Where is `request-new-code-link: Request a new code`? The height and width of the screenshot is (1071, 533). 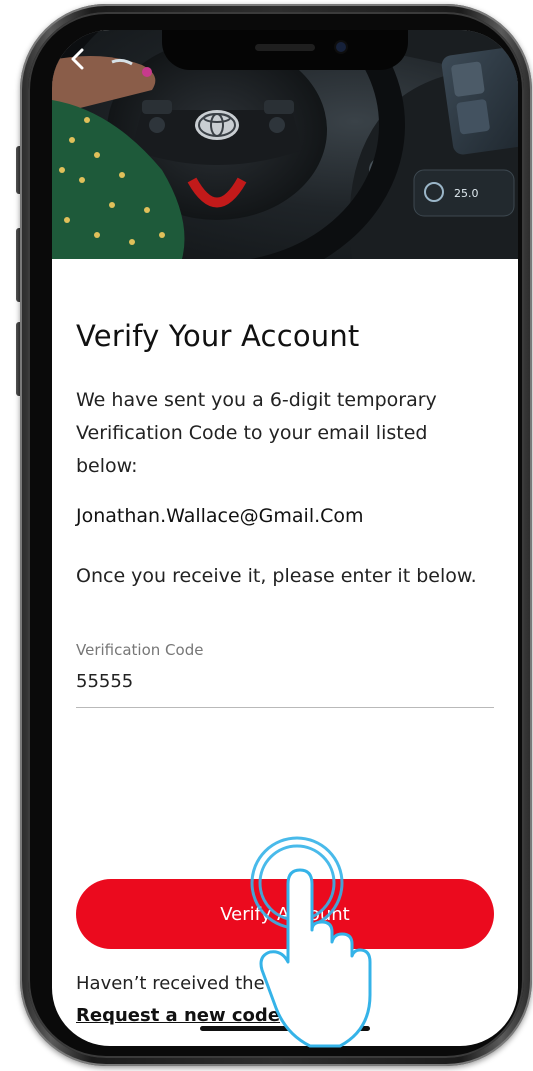 request-new-code-link: Request a new code is located at coordinates (178, 1015).